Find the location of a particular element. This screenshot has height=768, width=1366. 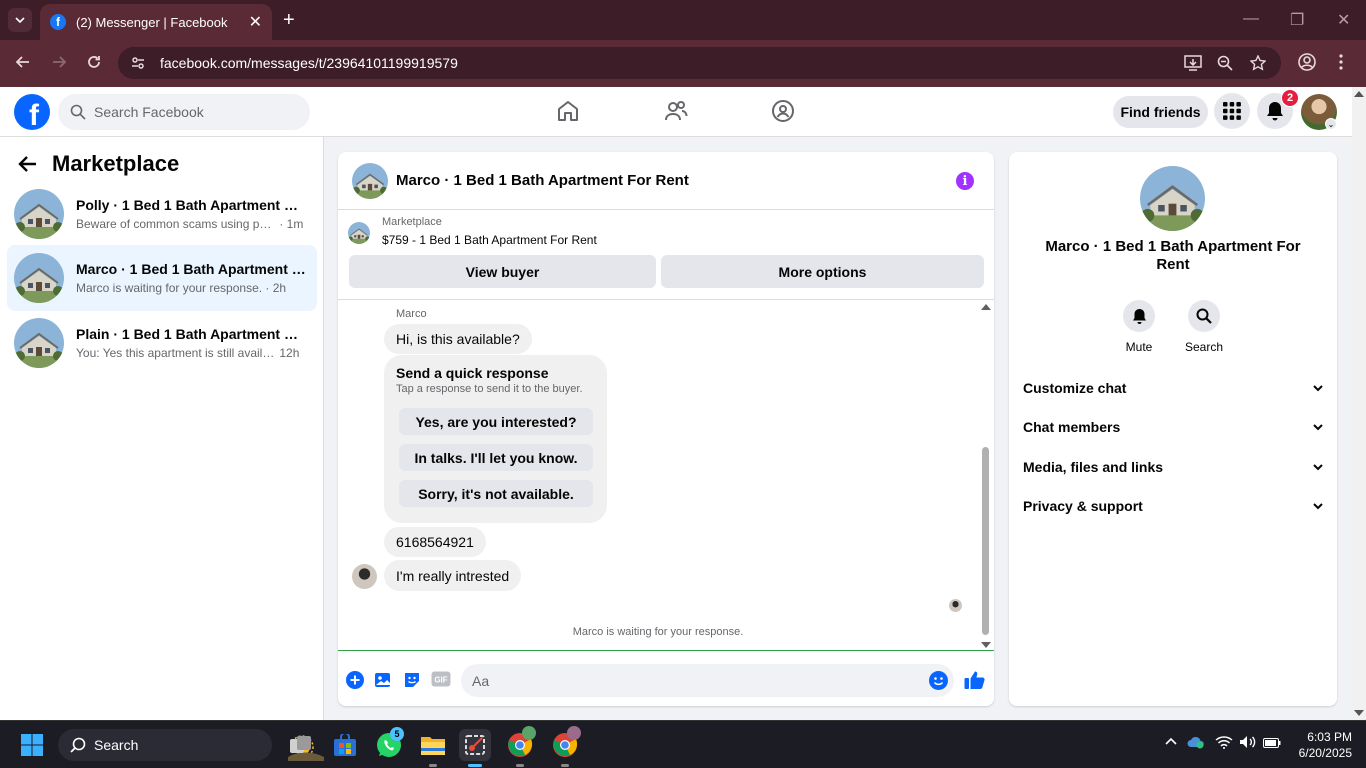

chat-members-section: Chat members is located at coordinates (1173, 427).